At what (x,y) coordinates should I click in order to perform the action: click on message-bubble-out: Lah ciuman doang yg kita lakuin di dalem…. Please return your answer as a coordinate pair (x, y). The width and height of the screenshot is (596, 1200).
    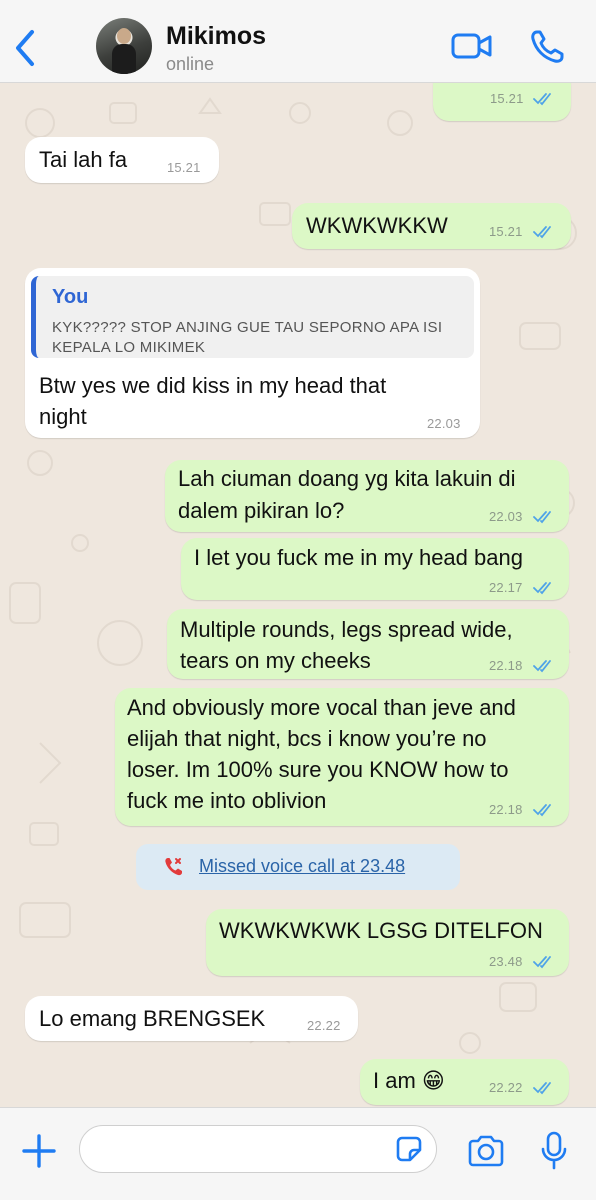
    Looking at the image, I should click on (367, 496).